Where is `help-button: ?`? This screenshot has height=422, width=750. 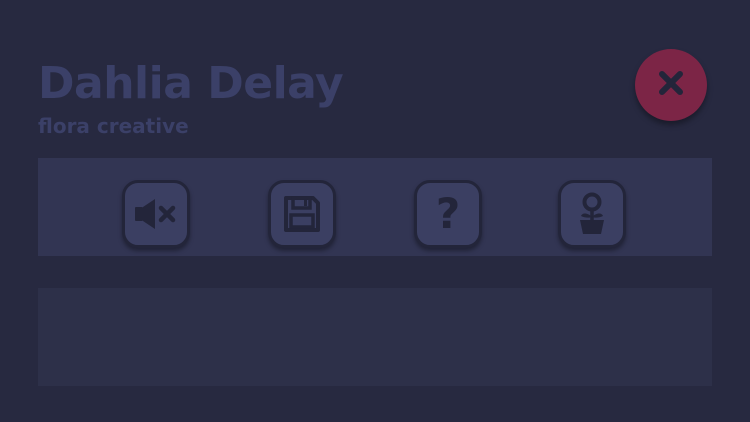
help-button: ? is located at coordinates (448, 214).